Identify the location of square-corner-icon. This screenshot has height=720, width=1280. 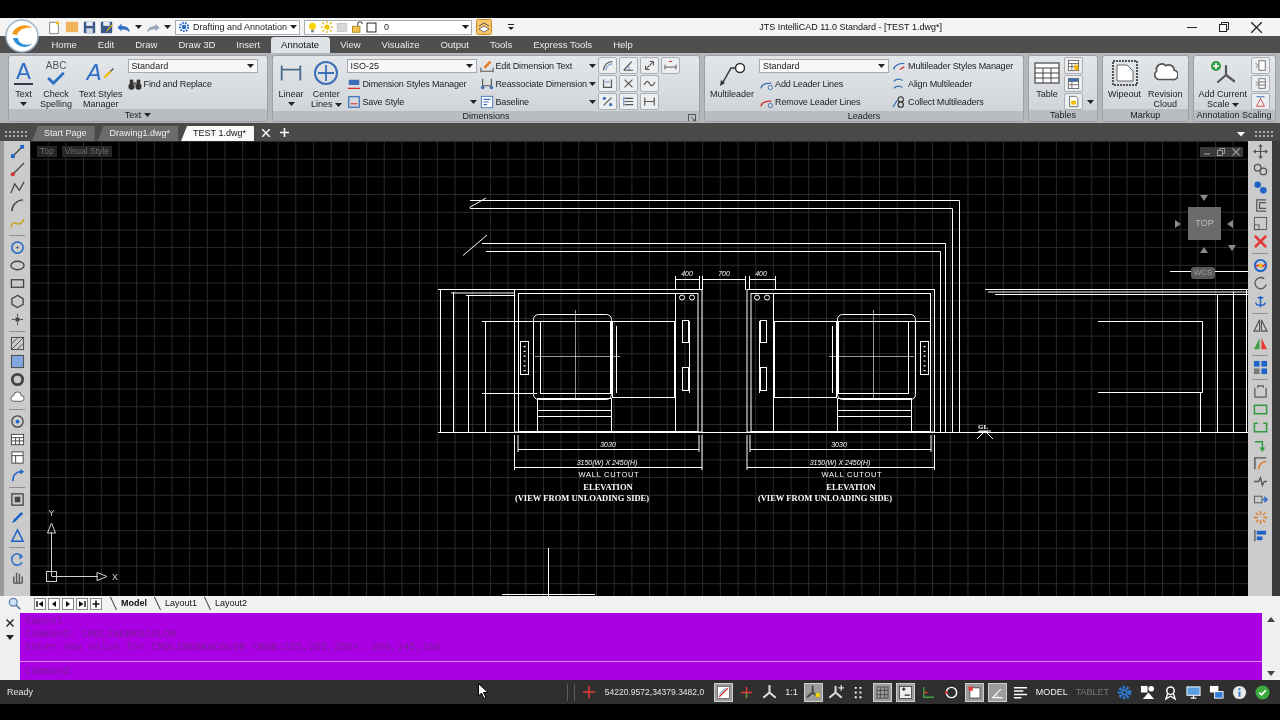
(974, 692).